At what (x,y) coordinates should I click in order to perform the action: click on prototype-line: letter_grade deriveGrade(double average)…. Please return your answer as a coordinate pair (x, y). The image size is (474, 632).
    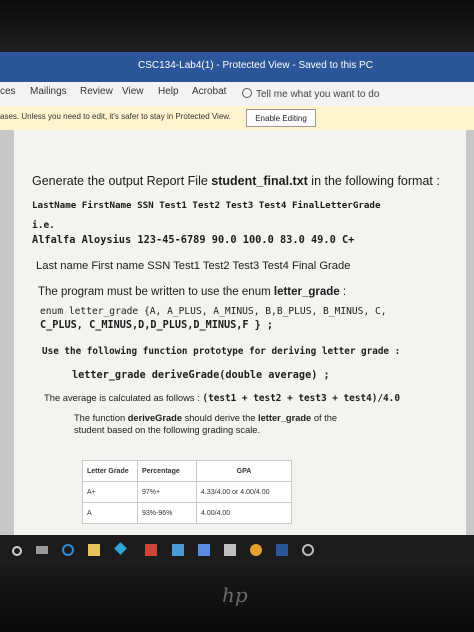
    Looking at the image, I should click on (201, 375).